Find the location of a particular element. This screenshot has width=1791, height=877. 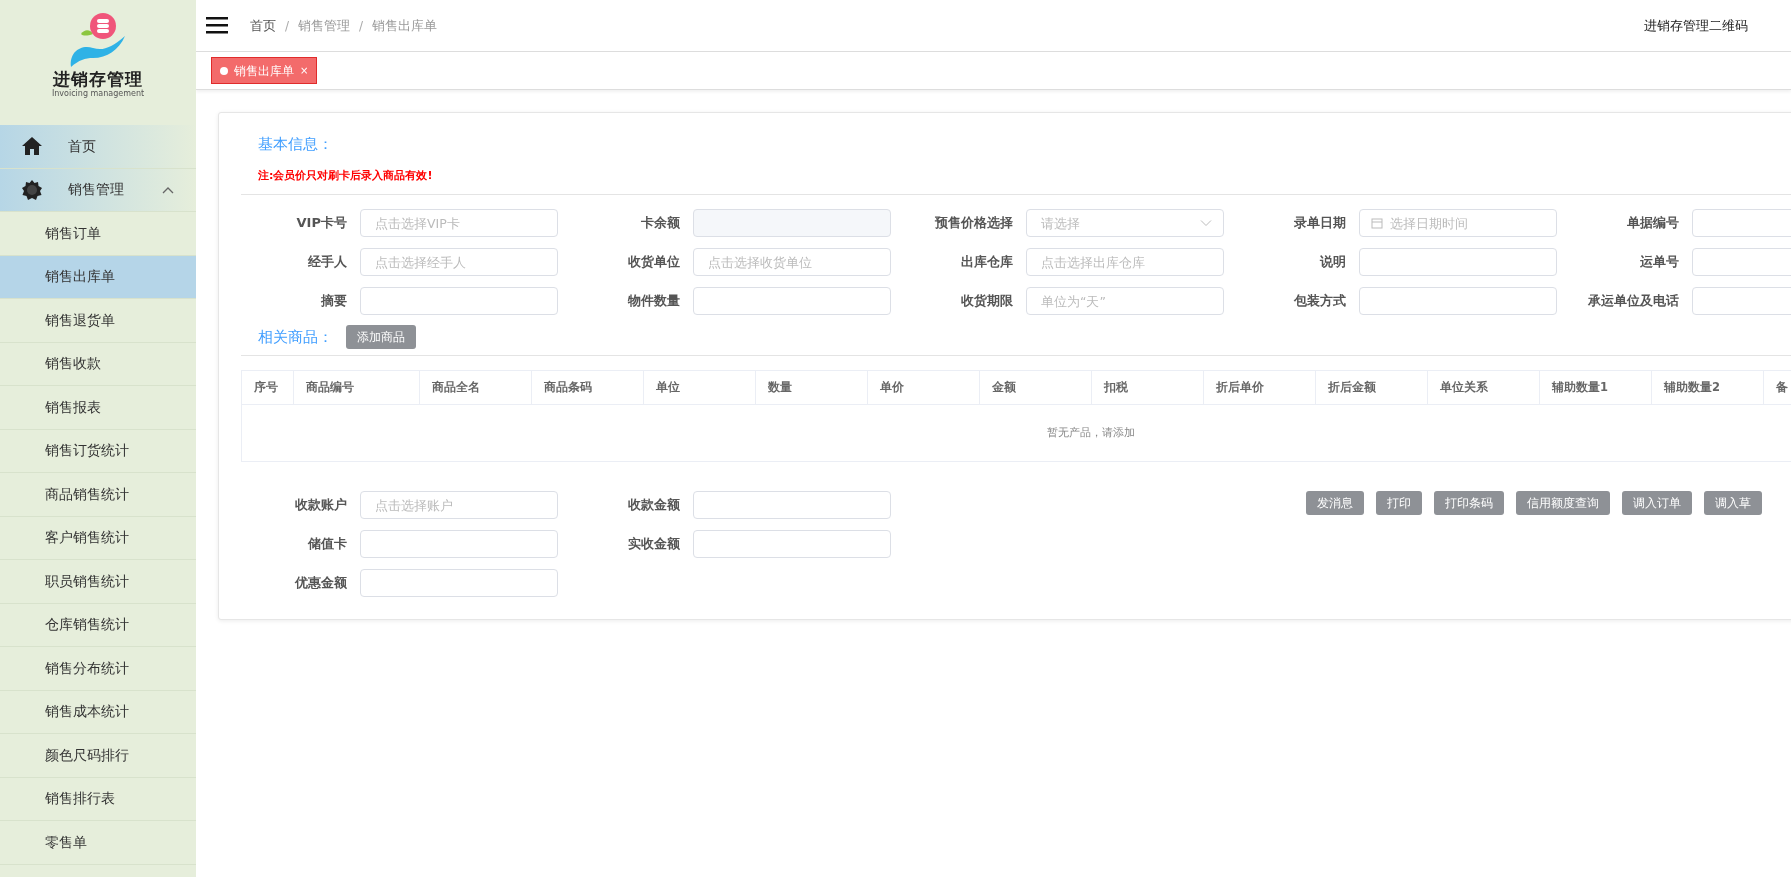

sidebar-item: 销售分布统计 is located at coordinates (98, 669).